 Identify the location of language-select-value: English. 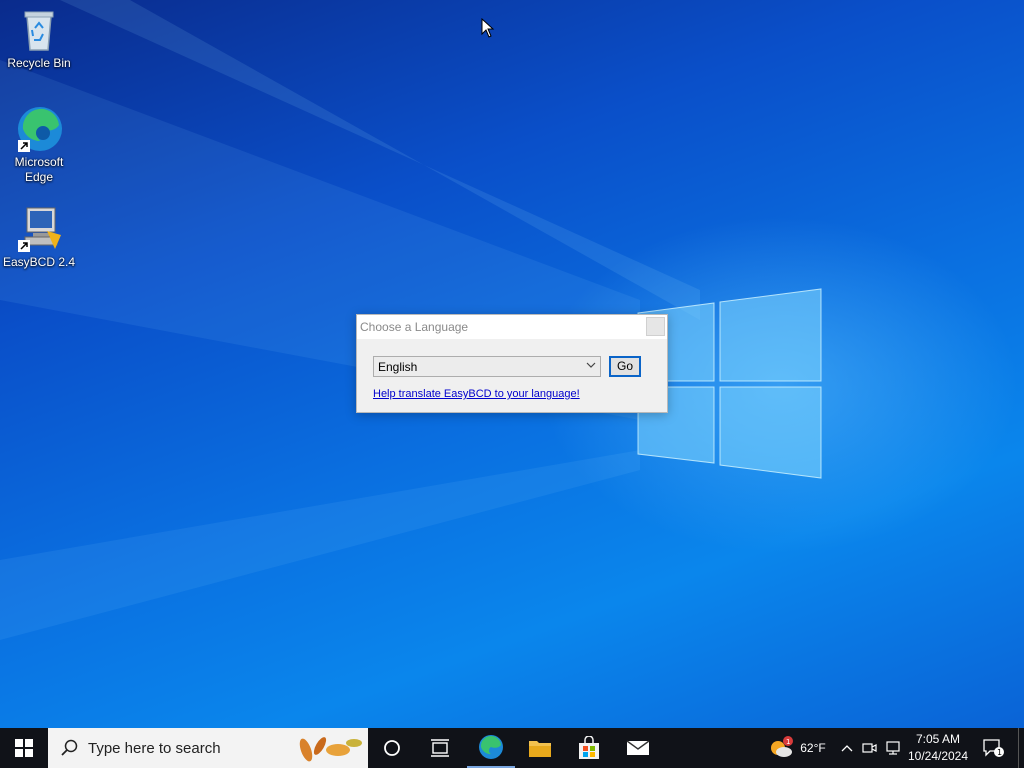
(398, 367).